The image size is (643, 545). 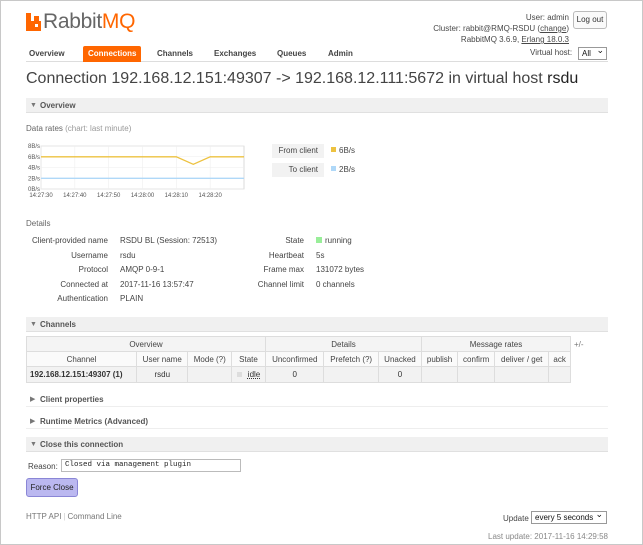 What do you see at coordinates (335, 284) in the screenshot?
I see `detail-value: 0 channels` at bounding box center [335, 284].